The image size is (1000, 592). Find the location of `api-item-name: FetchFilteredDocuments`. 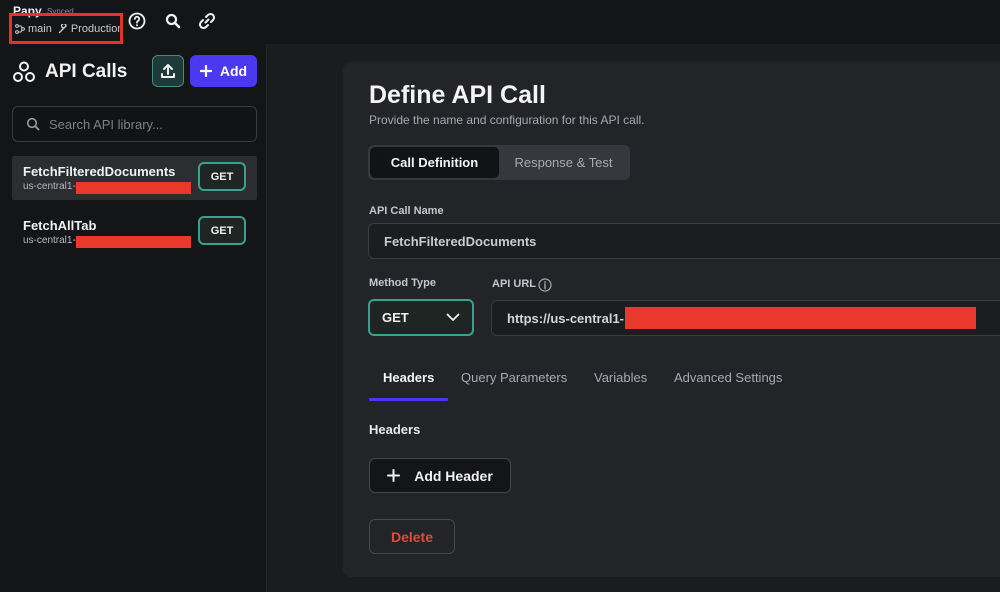

api-item-name: FetchFilteredDocuments is located at coordinates (99, 171).